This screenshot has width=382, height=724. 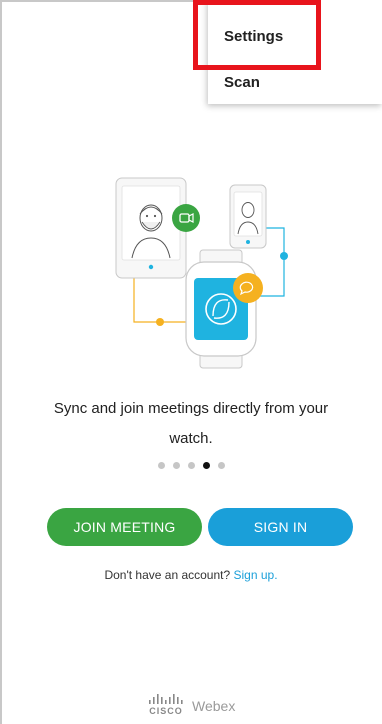 I want to click on onboarding-tagline-continued: watch., so click(x=191, y=438).